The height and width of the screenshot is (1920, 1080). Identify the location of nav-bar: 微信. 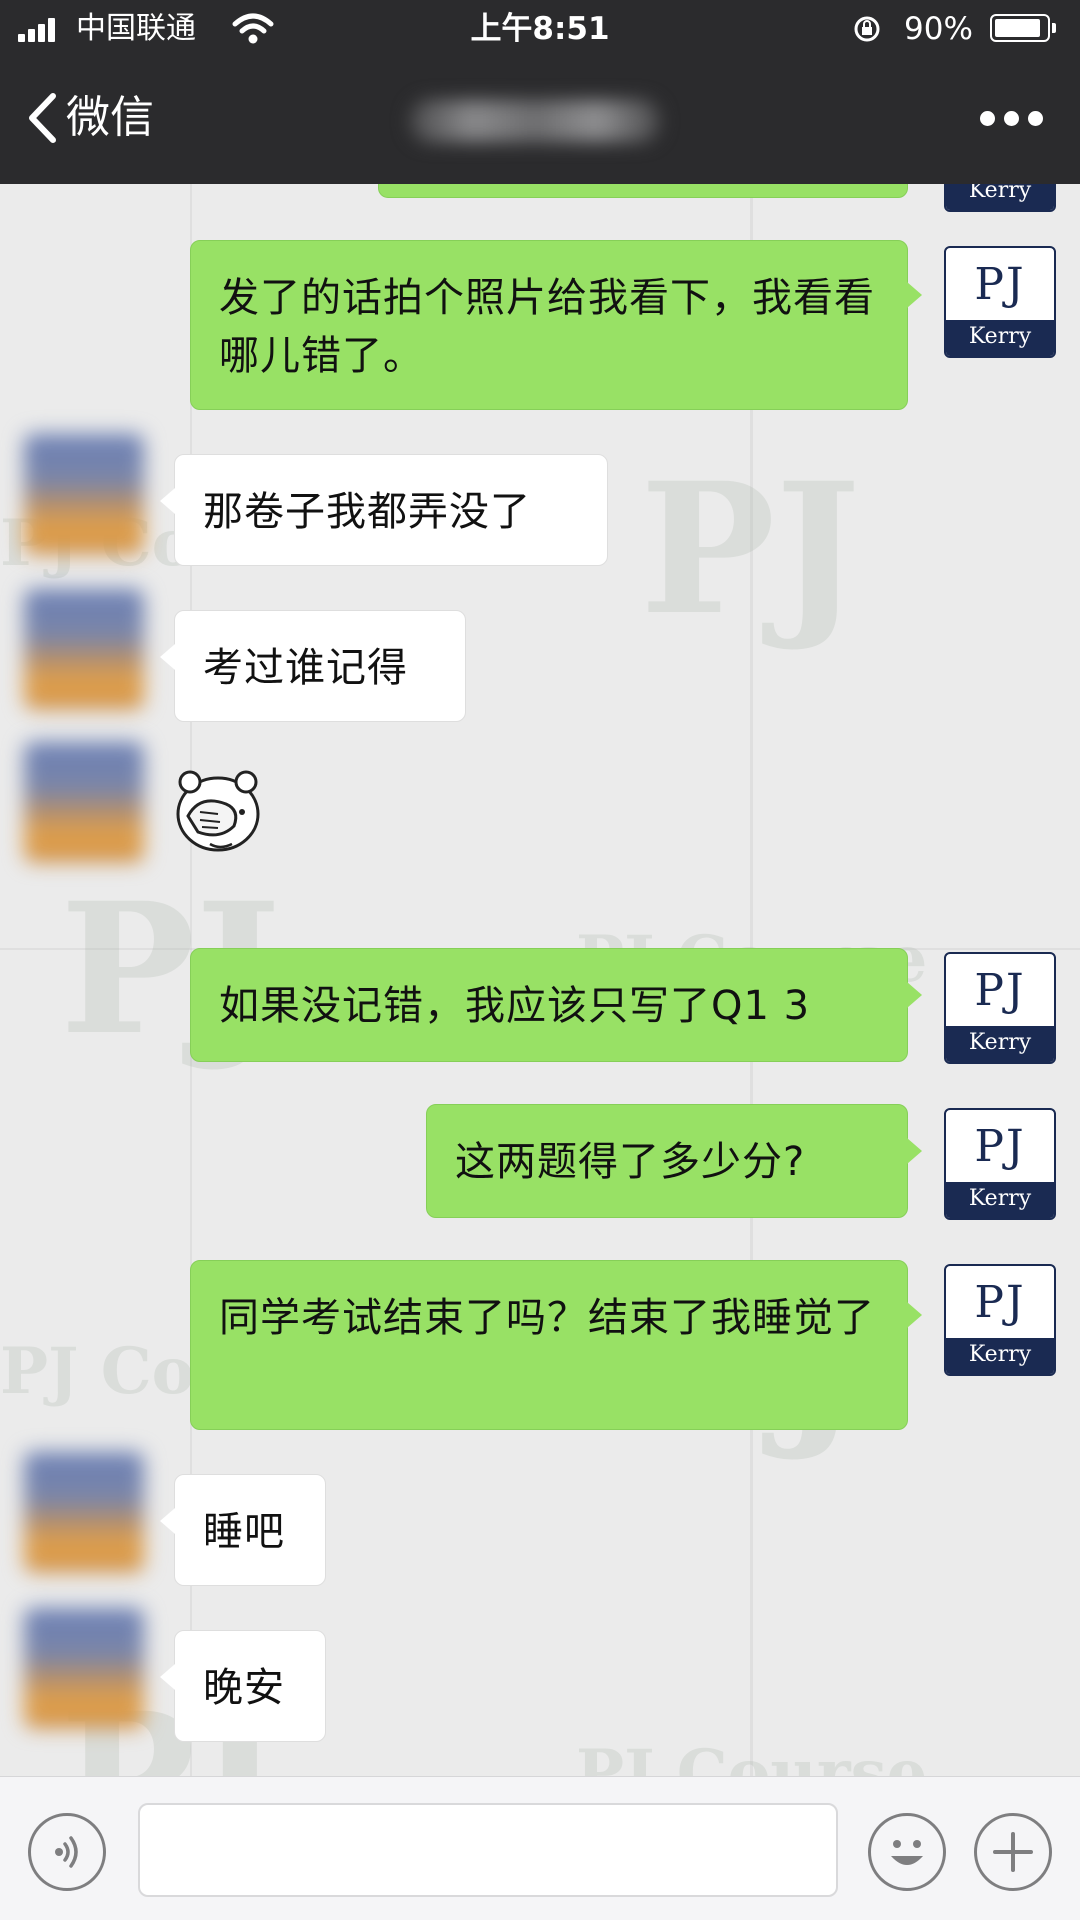
(540, 121).